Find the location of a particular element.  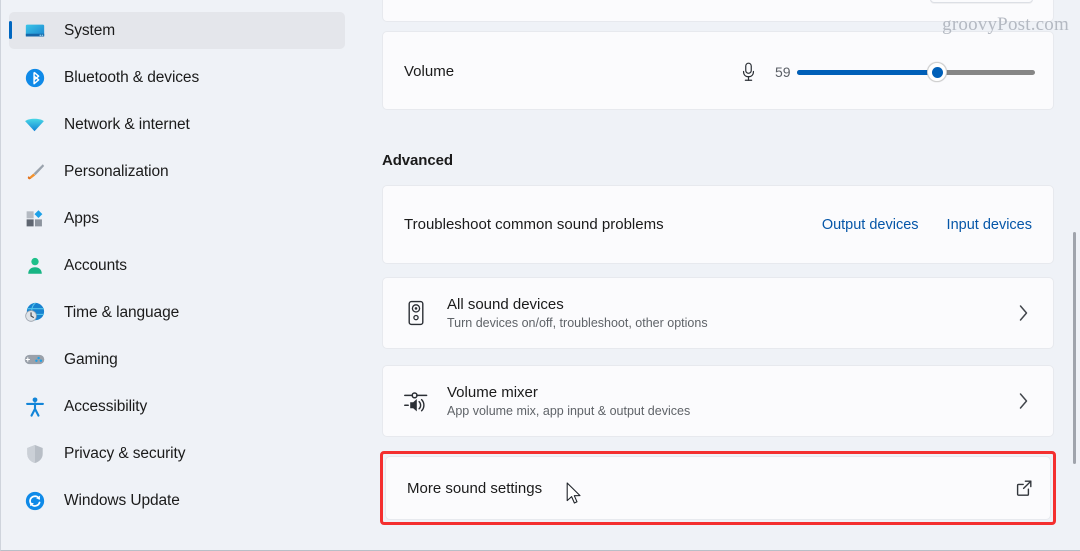

input-devices-link: Input devices is located at coordinates (989, 225).